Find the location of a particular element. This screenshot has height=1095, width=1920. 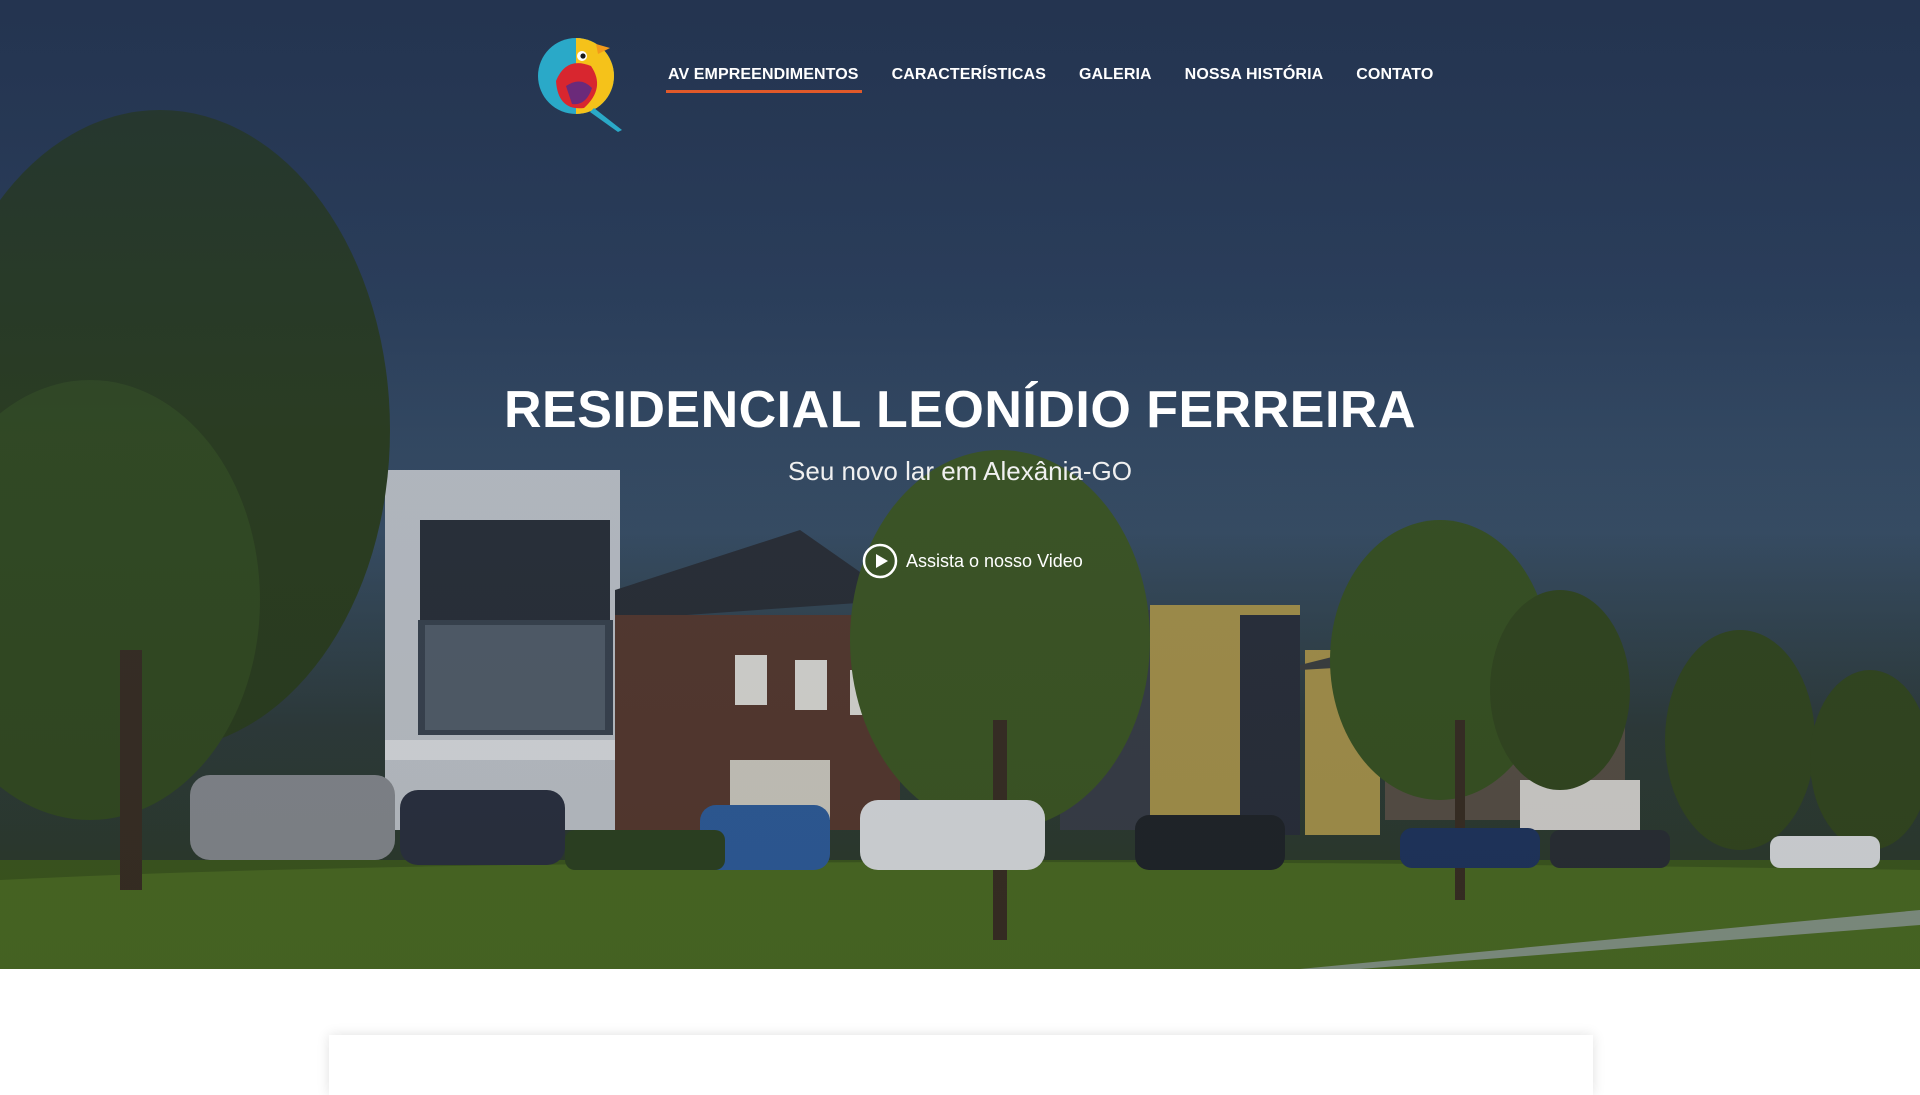

hero-subtitle: Seu novo lar em Alexânia-GO is located at coordinates (960, 471).